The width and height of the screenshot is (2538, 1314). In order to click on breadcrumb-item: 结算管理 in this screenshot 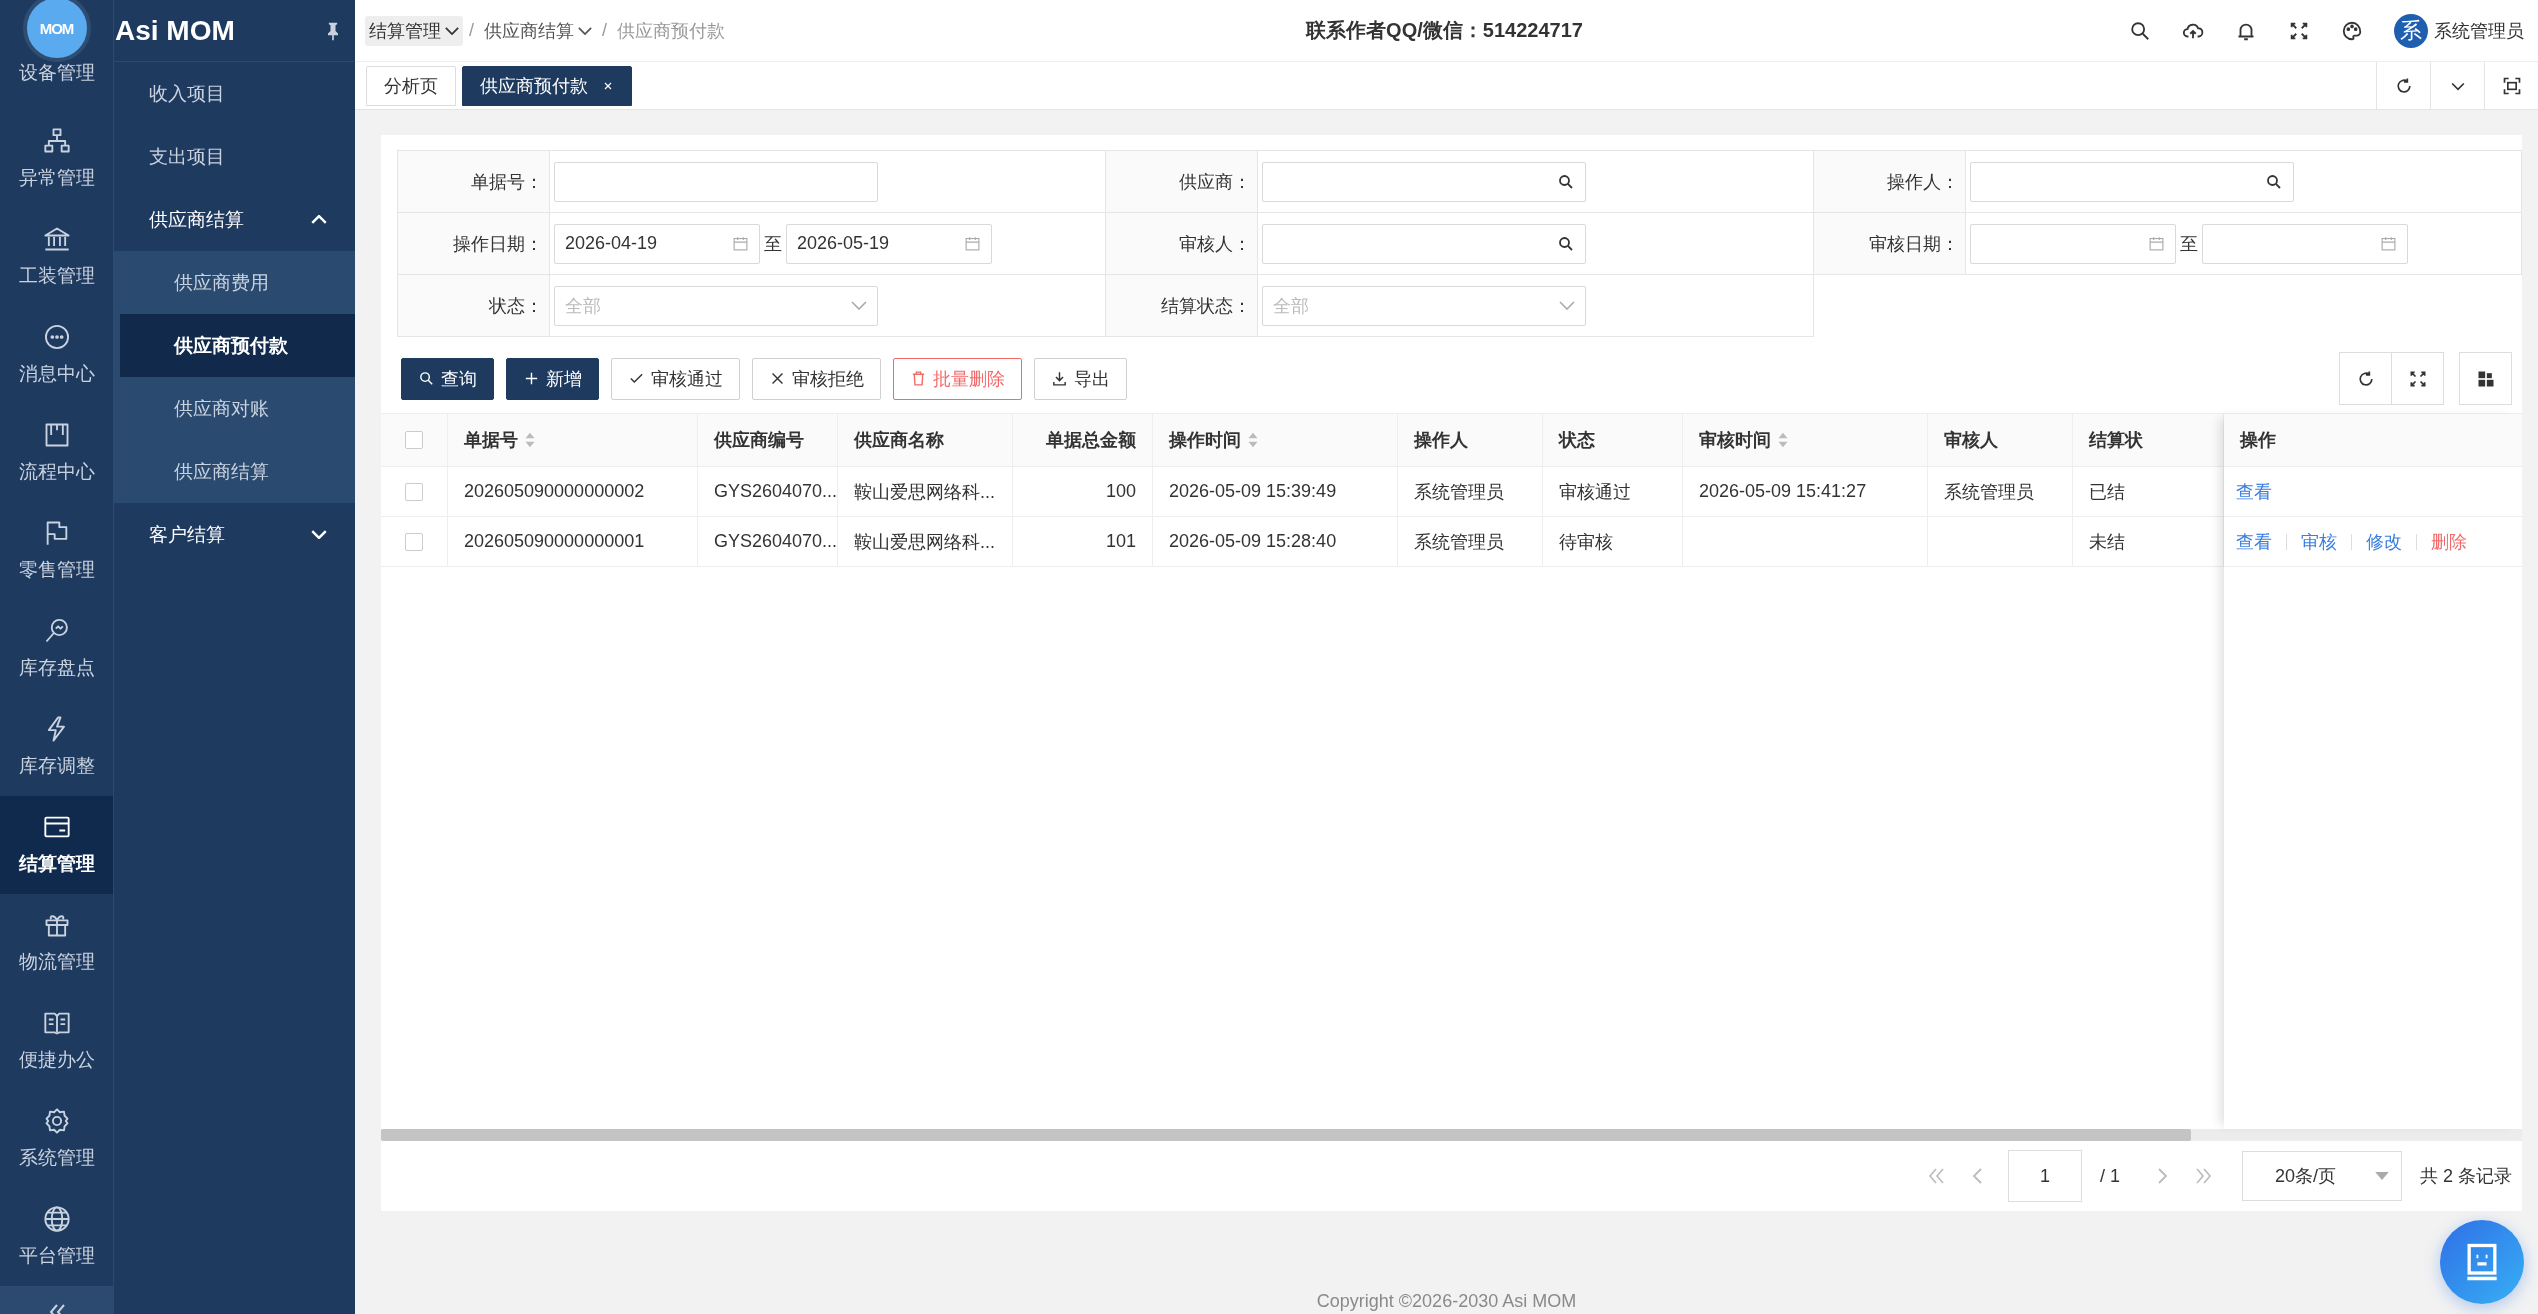, I will do `click(414, 30)`.